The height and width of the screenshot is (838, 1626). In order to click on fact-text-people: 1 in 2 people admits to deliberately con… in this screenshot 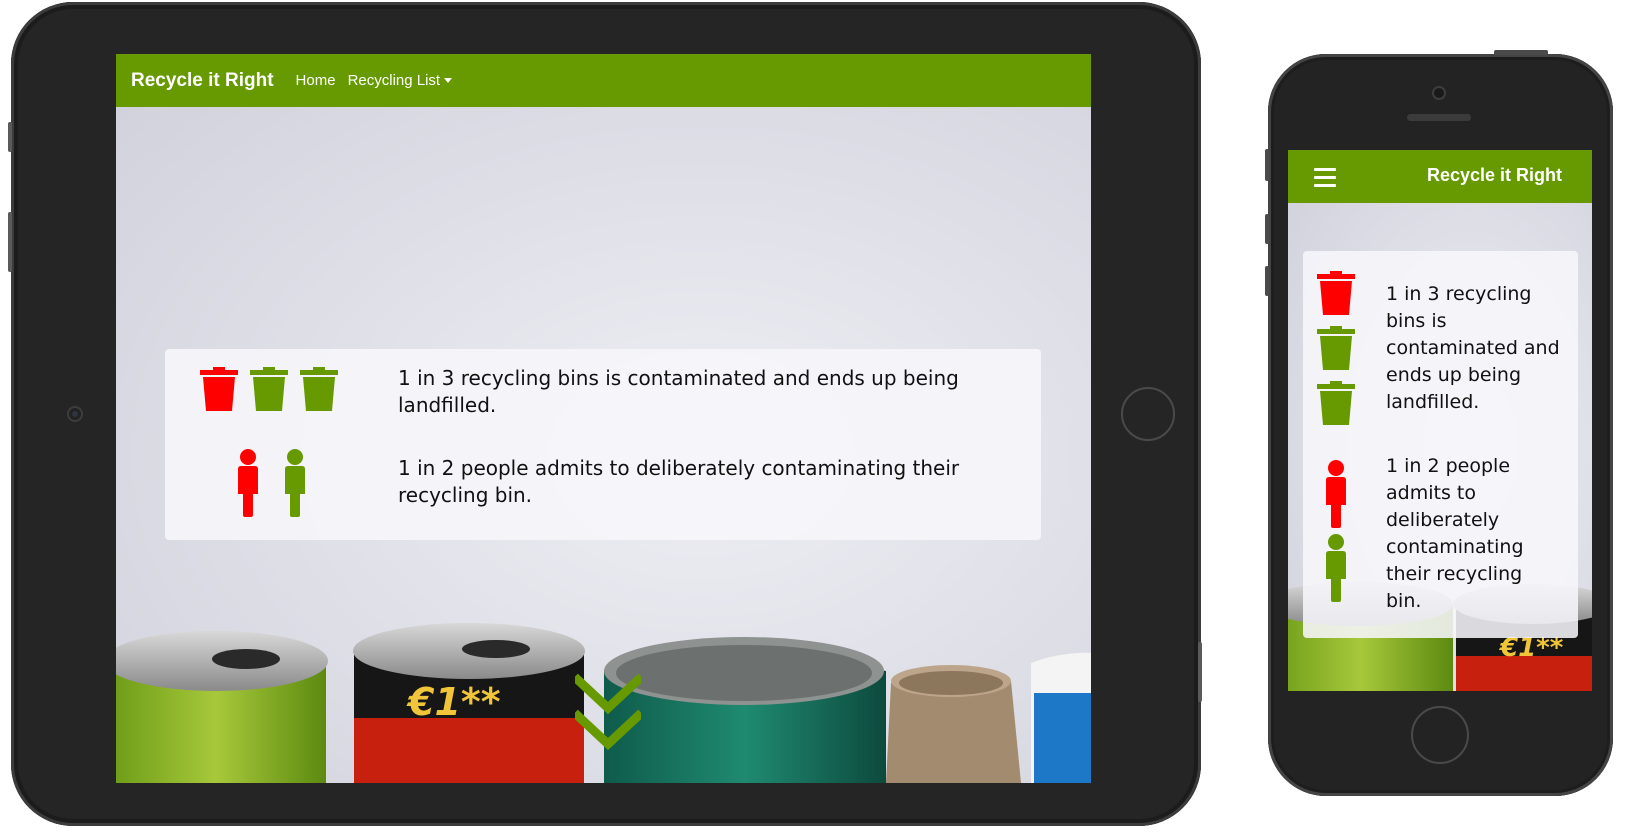, I will do `click(679, 481)`.